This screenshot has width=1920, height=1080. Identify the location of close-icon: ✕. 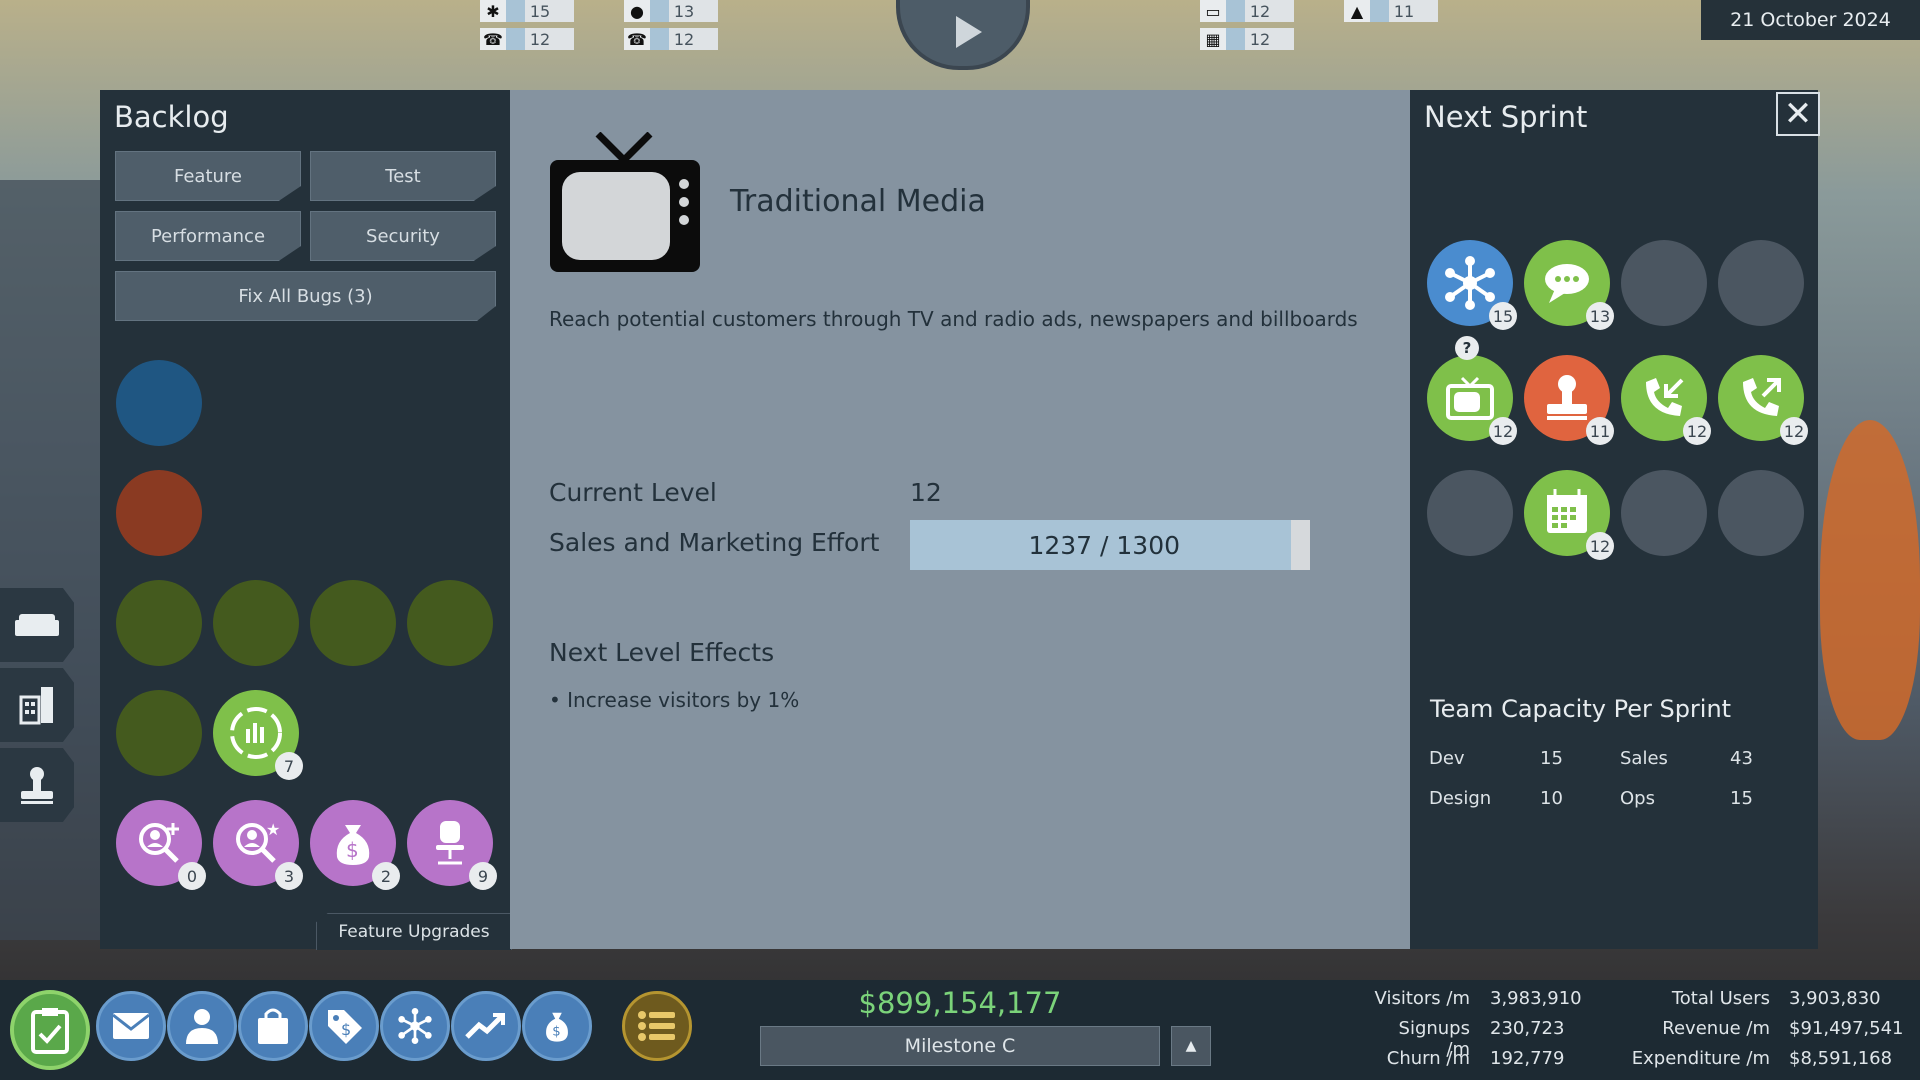
(1798, 114).